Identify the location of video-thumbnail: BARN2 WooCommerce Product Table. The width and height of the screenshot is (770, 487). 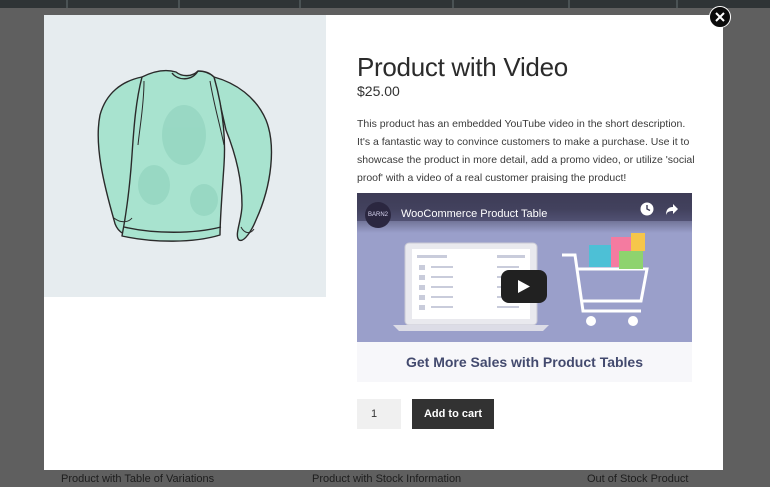
(524, 267).